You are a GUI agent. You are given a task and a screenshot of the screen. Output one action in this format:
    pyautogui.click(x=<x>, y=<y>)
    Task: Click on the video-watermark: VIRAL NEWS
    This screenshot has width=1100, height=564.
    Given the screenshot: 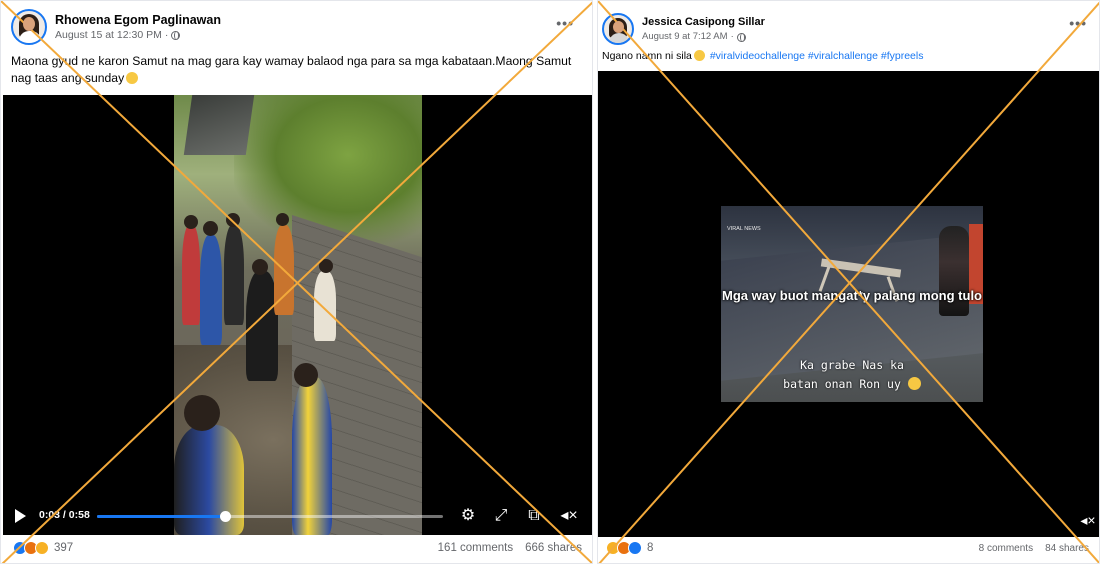 What is the action you would take?
    pyautogui.click(x=744, y=229)
    